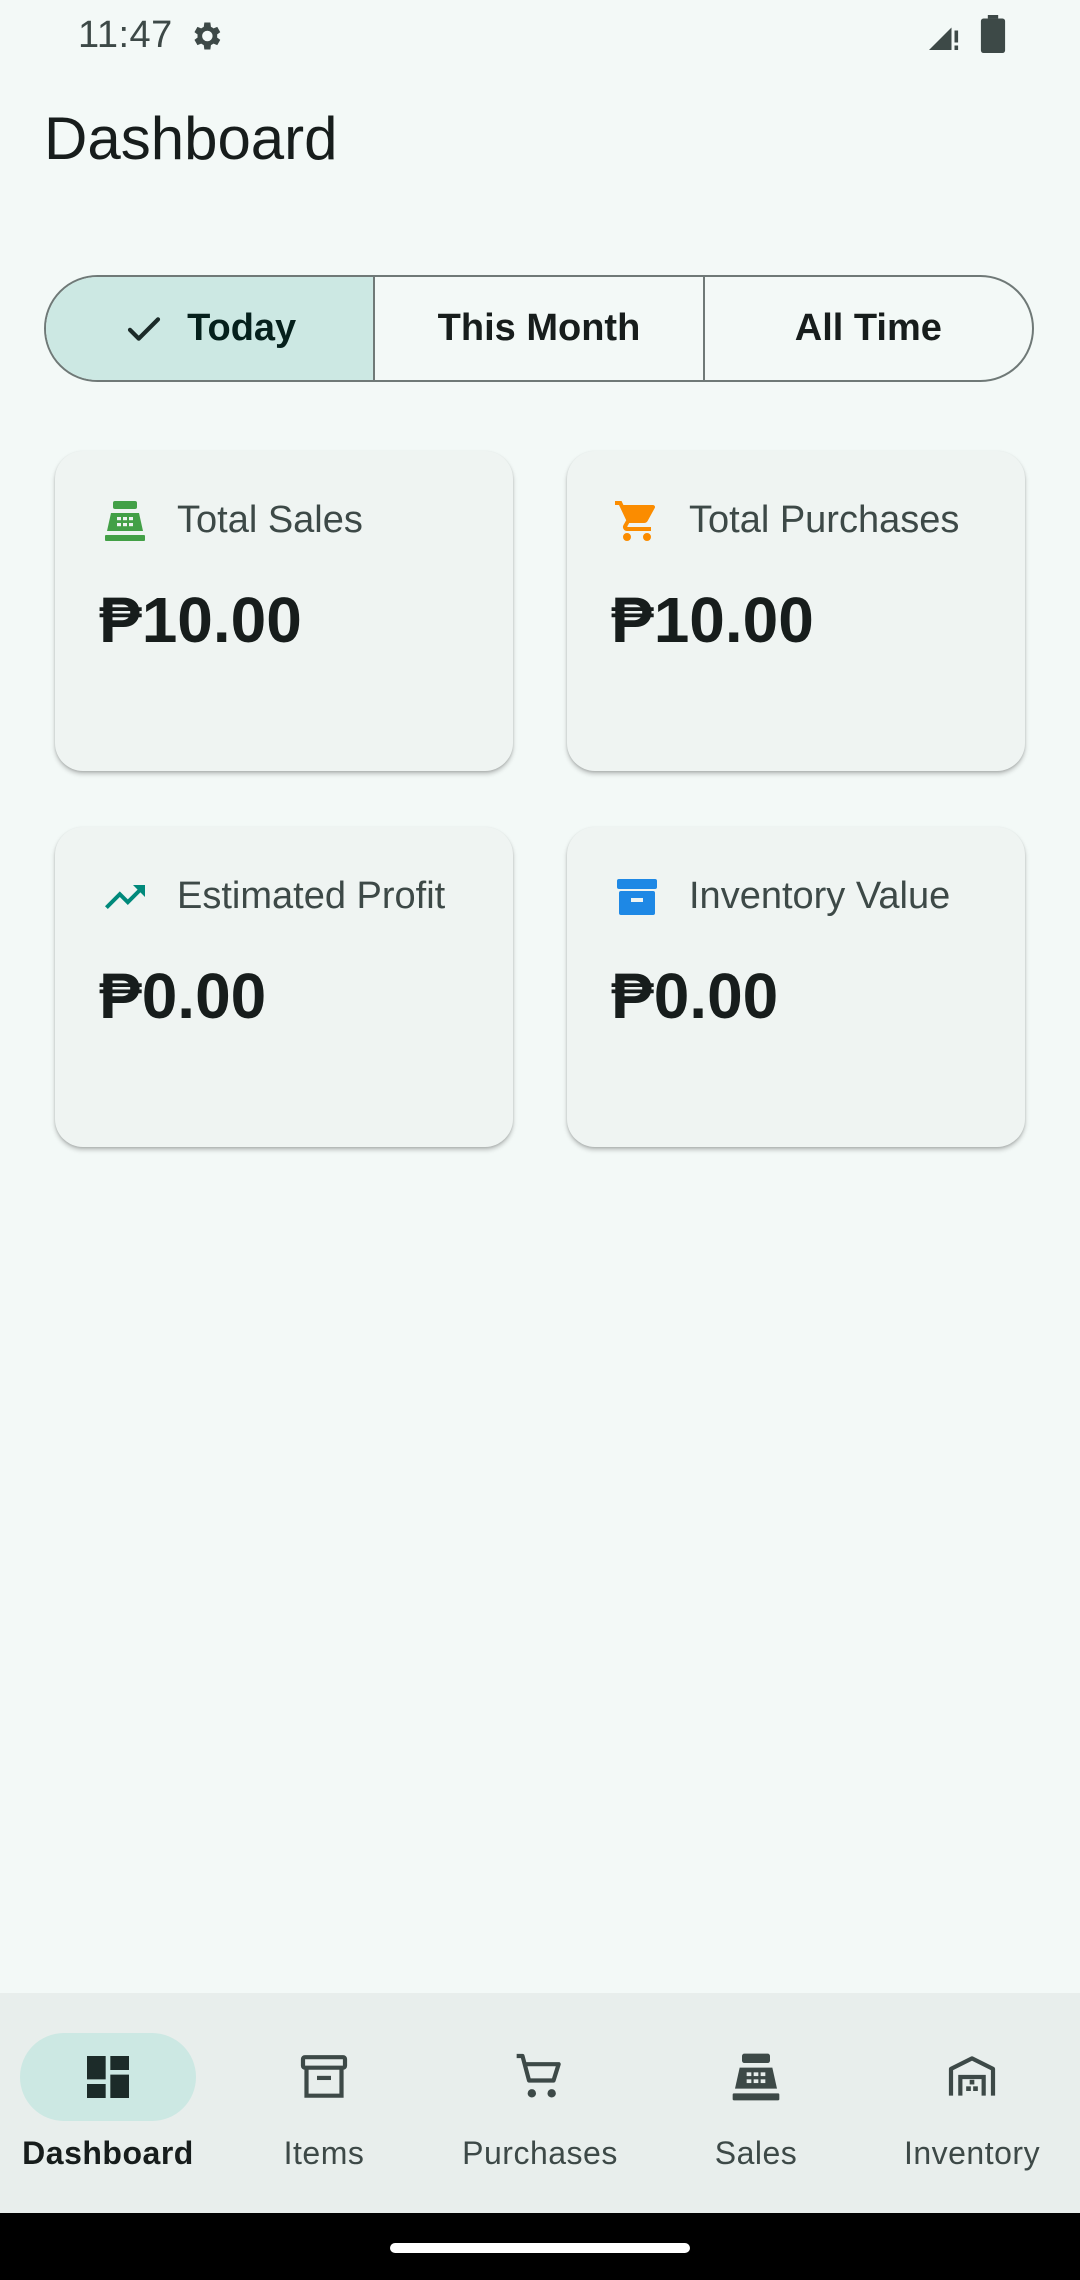 This screenshot has width=1080, height=2280. What do you see at coordinates (200, 620) in the screenshot?
I see `total-sales-value: ₱10.00` at bounding box center [200, 620].